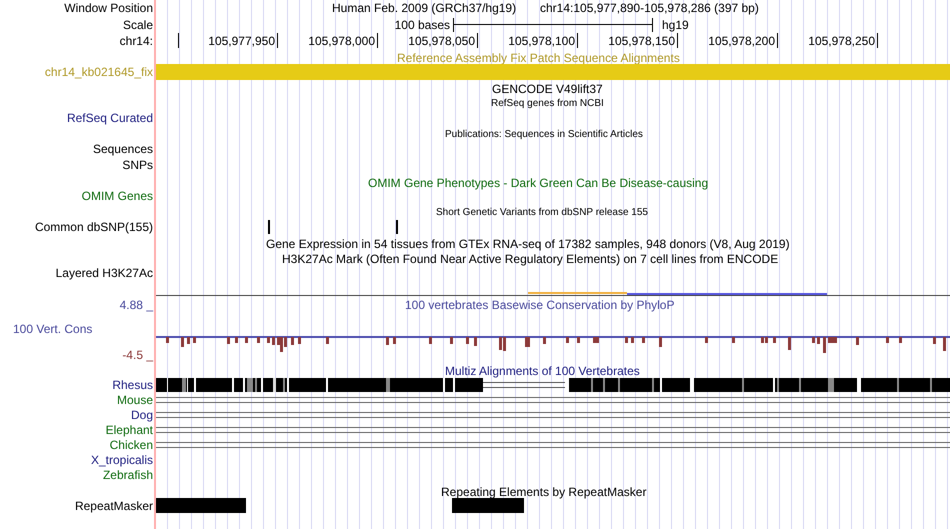 This screenshot has width=950, height=529. Describe the element at coordinates (108, 8) in the screenshot. I see `track-label: Window Position` at that location.